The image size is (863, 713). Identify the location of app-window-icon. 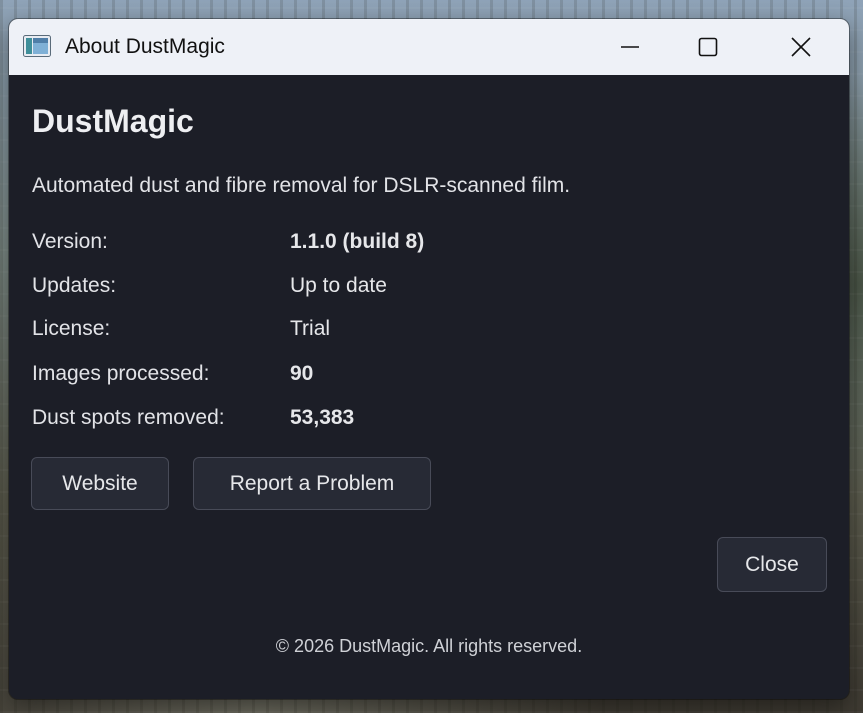
(37, 46).